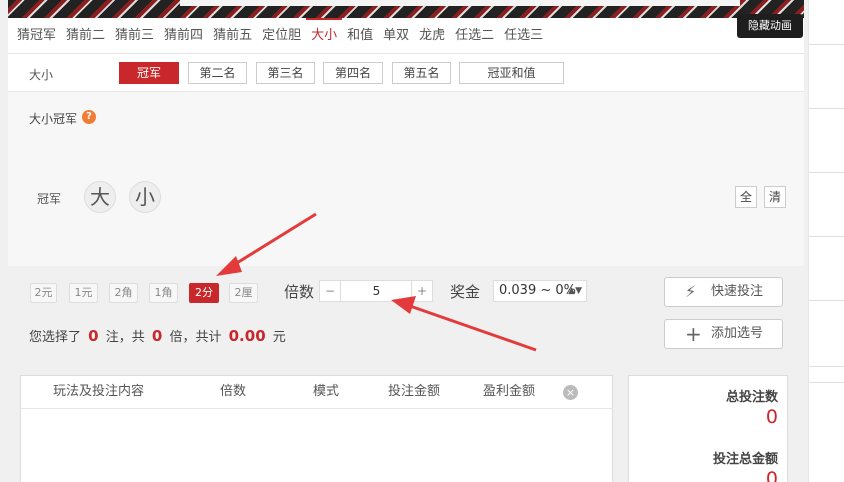 The height and width of the screenshot is (482, 844). Describe the element at coordinates (125, 337) in the screenshot. I see `summary-bets-unit: 注，共` at that location.